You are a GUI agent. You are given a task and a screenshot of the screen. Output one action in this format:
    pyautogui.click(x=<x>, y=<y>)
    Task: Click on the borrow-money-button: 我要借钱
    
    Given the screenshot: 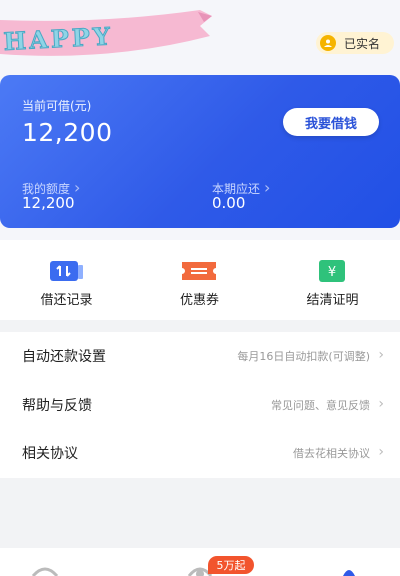 What is the action you would take?
    pyautogui.click(x=331, y=122)
    